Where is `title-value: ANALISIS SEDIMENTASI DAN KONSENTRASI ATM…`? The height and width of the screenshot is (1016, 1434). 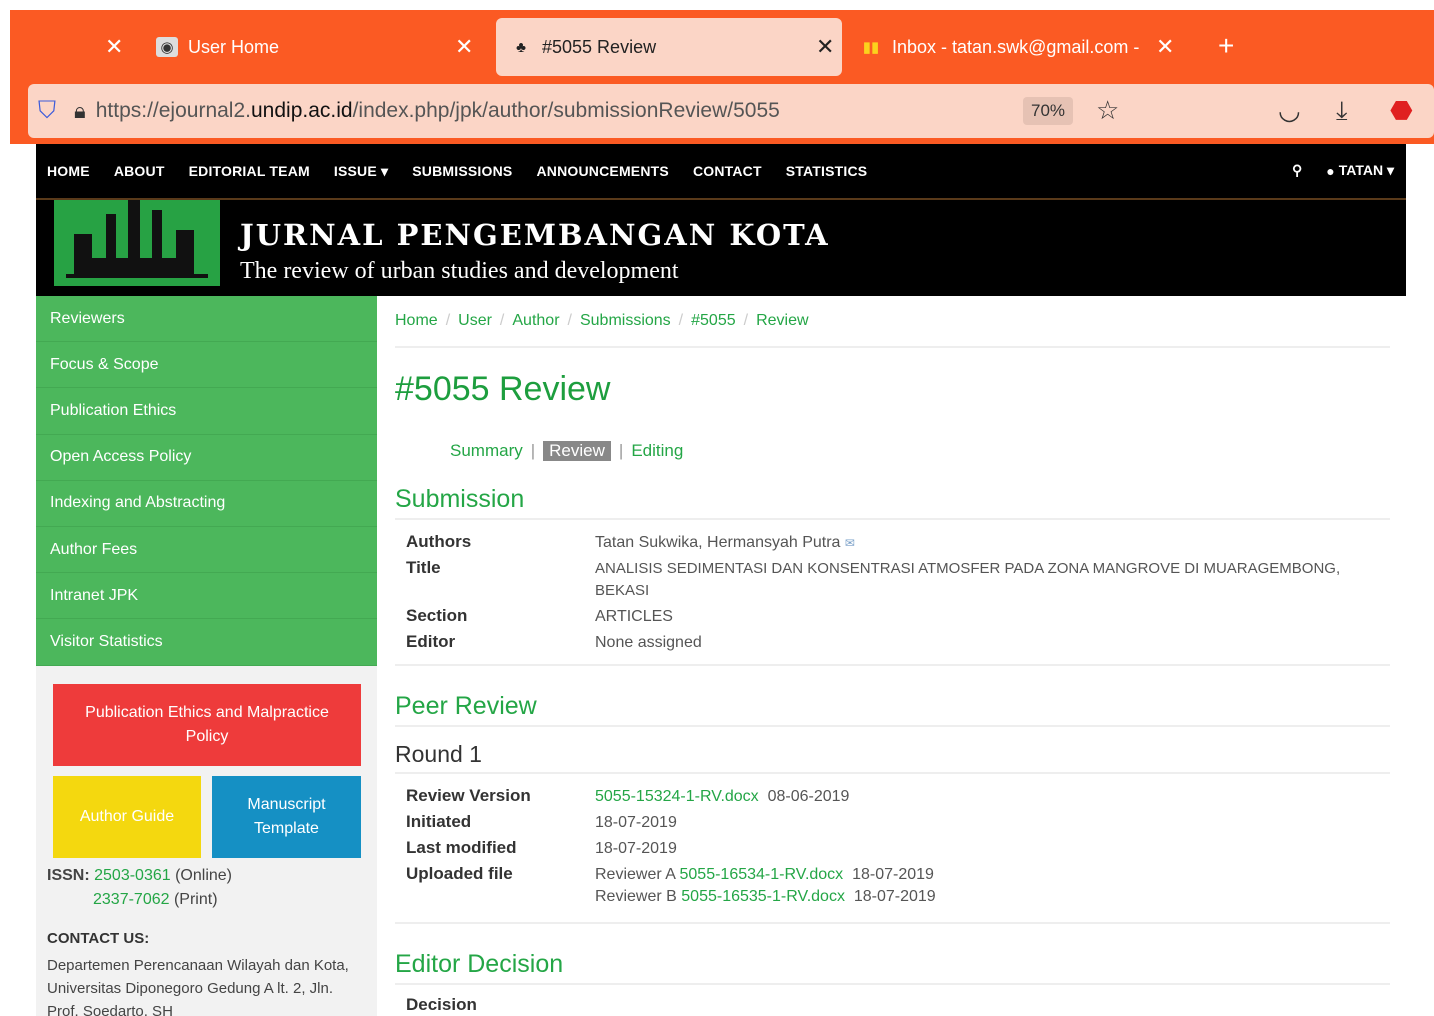 title-value: ANALISIS SEDIMENTASI DAN KONSENTRASI ATM… is located at coordinates (968, 579).